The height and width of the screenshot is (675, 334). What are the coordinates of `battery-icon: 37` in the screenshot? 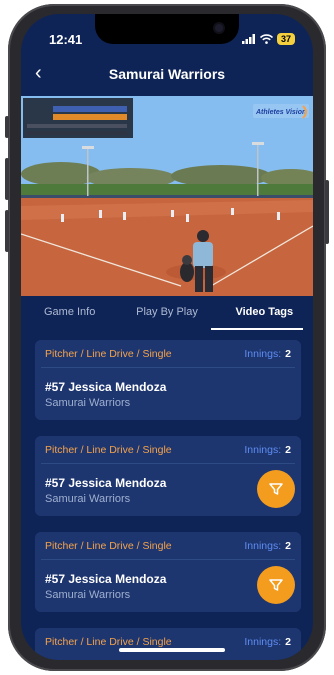 It's located at (285, 39).